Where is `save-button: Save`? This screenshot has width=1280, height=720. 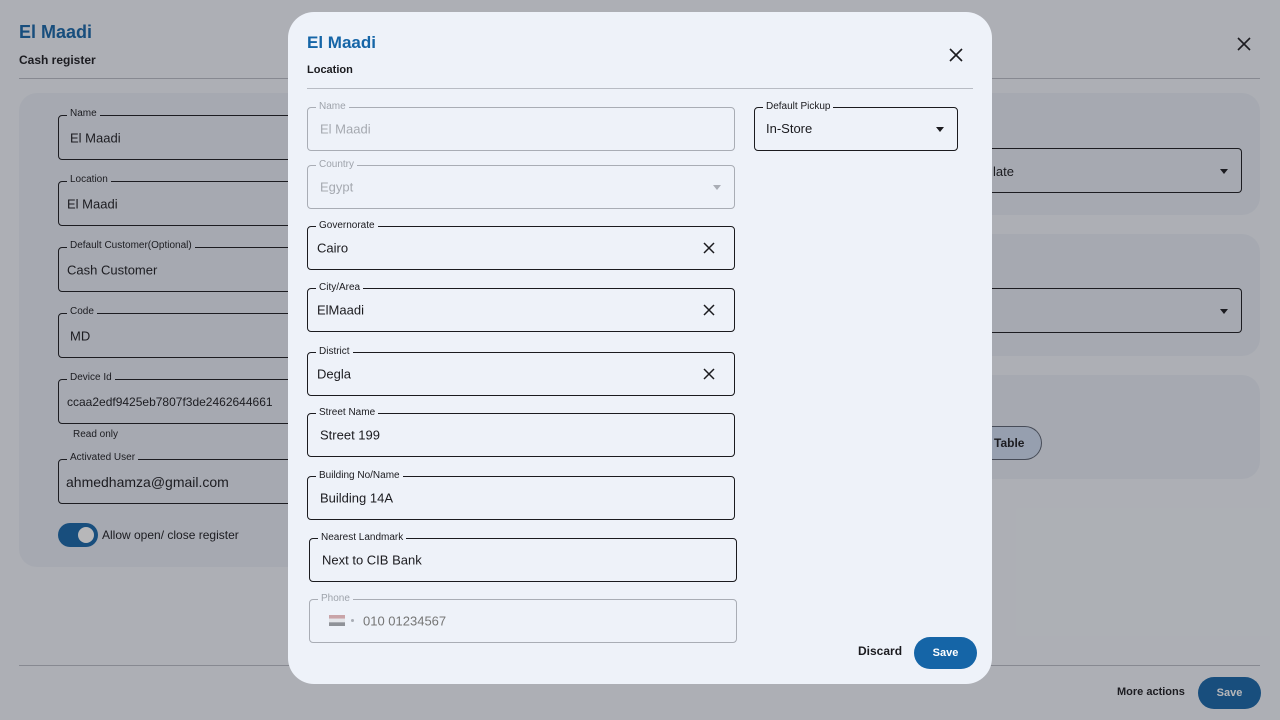 save-button: Save is located at coordinates (945, 653).